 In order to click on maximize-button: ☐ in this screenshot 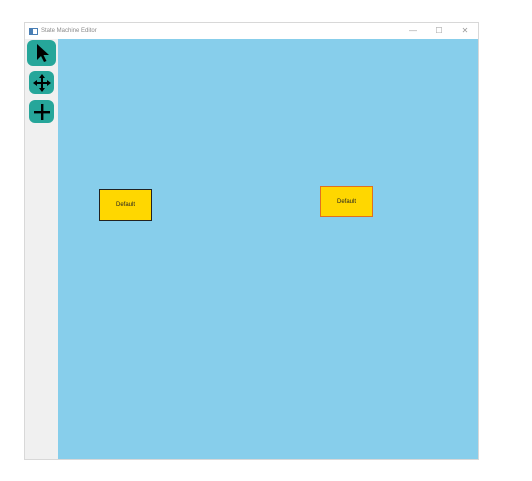, I will do `click(439, 31)`.